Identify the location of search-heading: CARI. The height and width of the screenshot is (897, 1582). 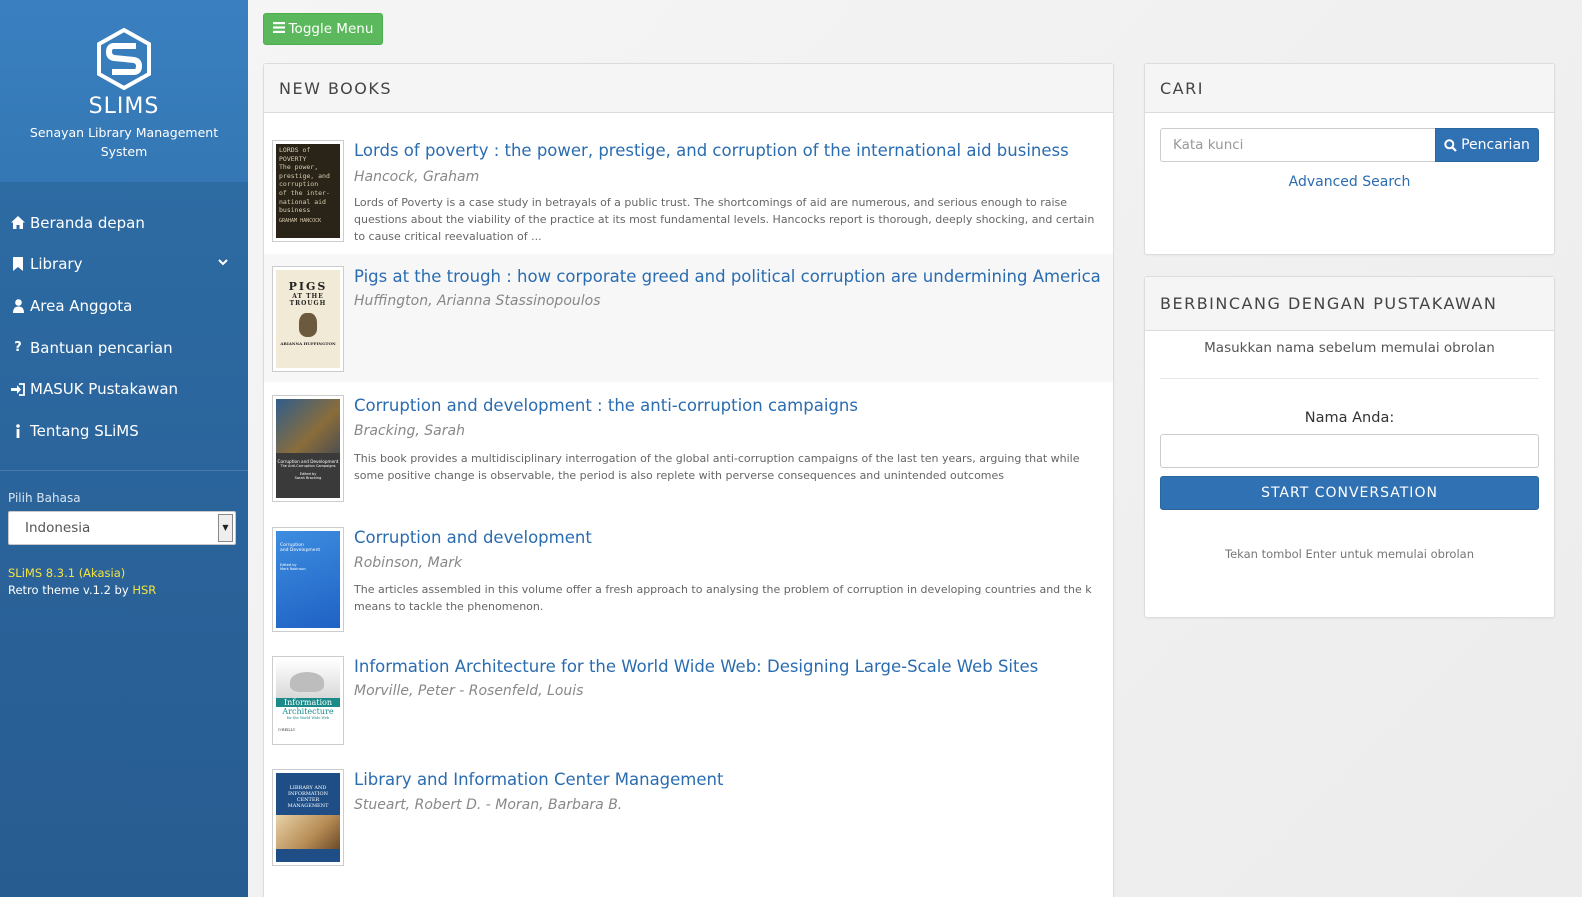
(1349, 88).